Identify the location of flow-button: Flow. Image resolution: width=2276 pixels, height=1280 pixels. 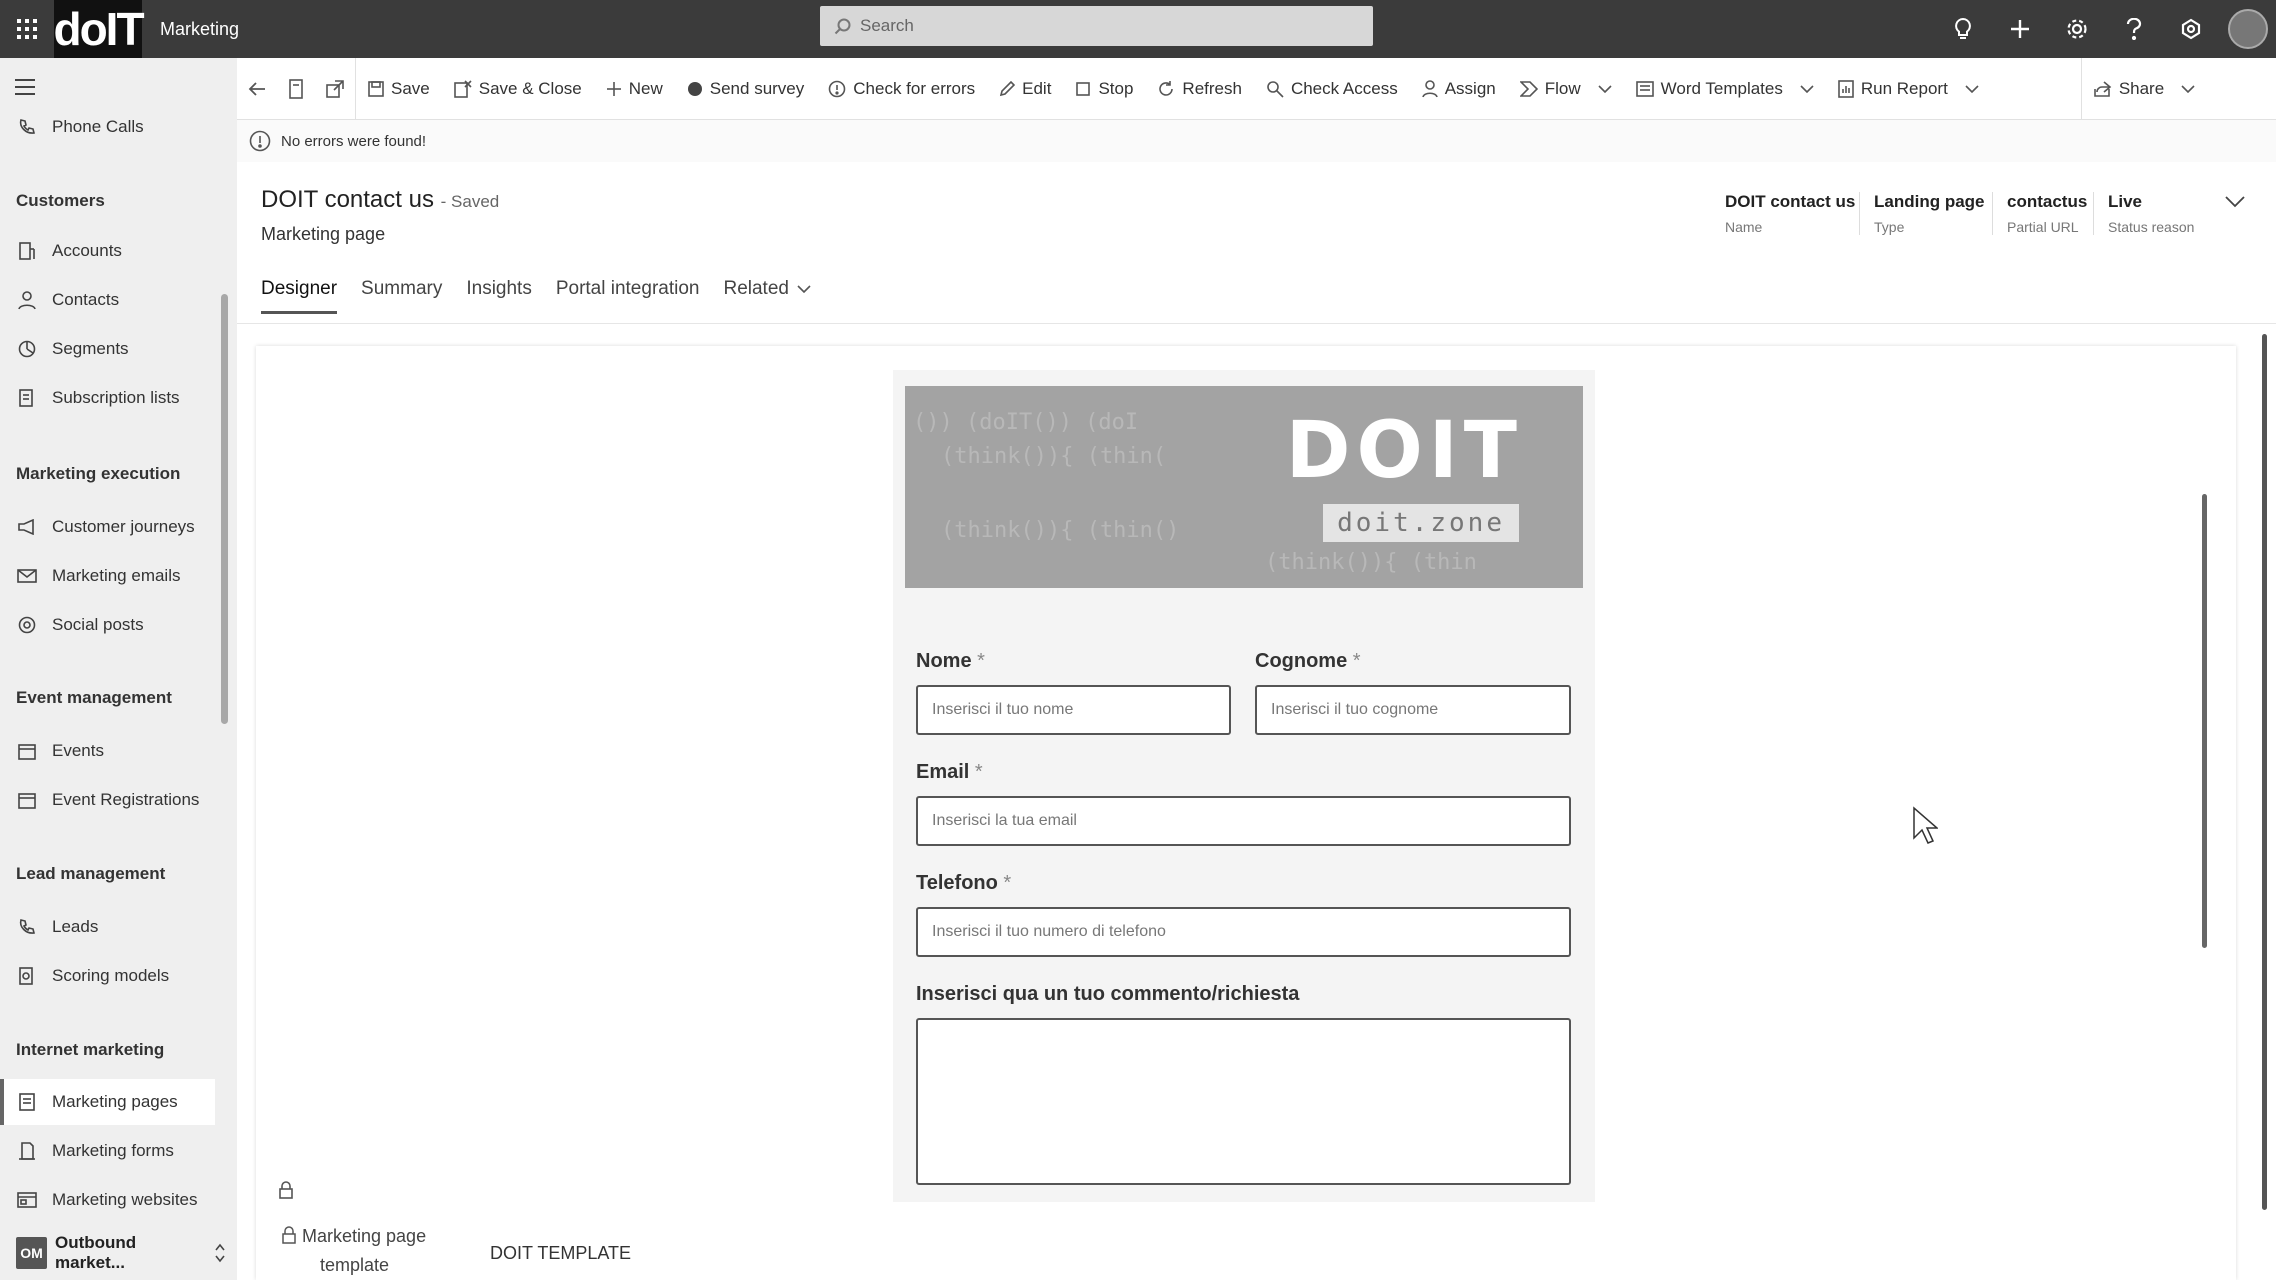
(1566, 89).